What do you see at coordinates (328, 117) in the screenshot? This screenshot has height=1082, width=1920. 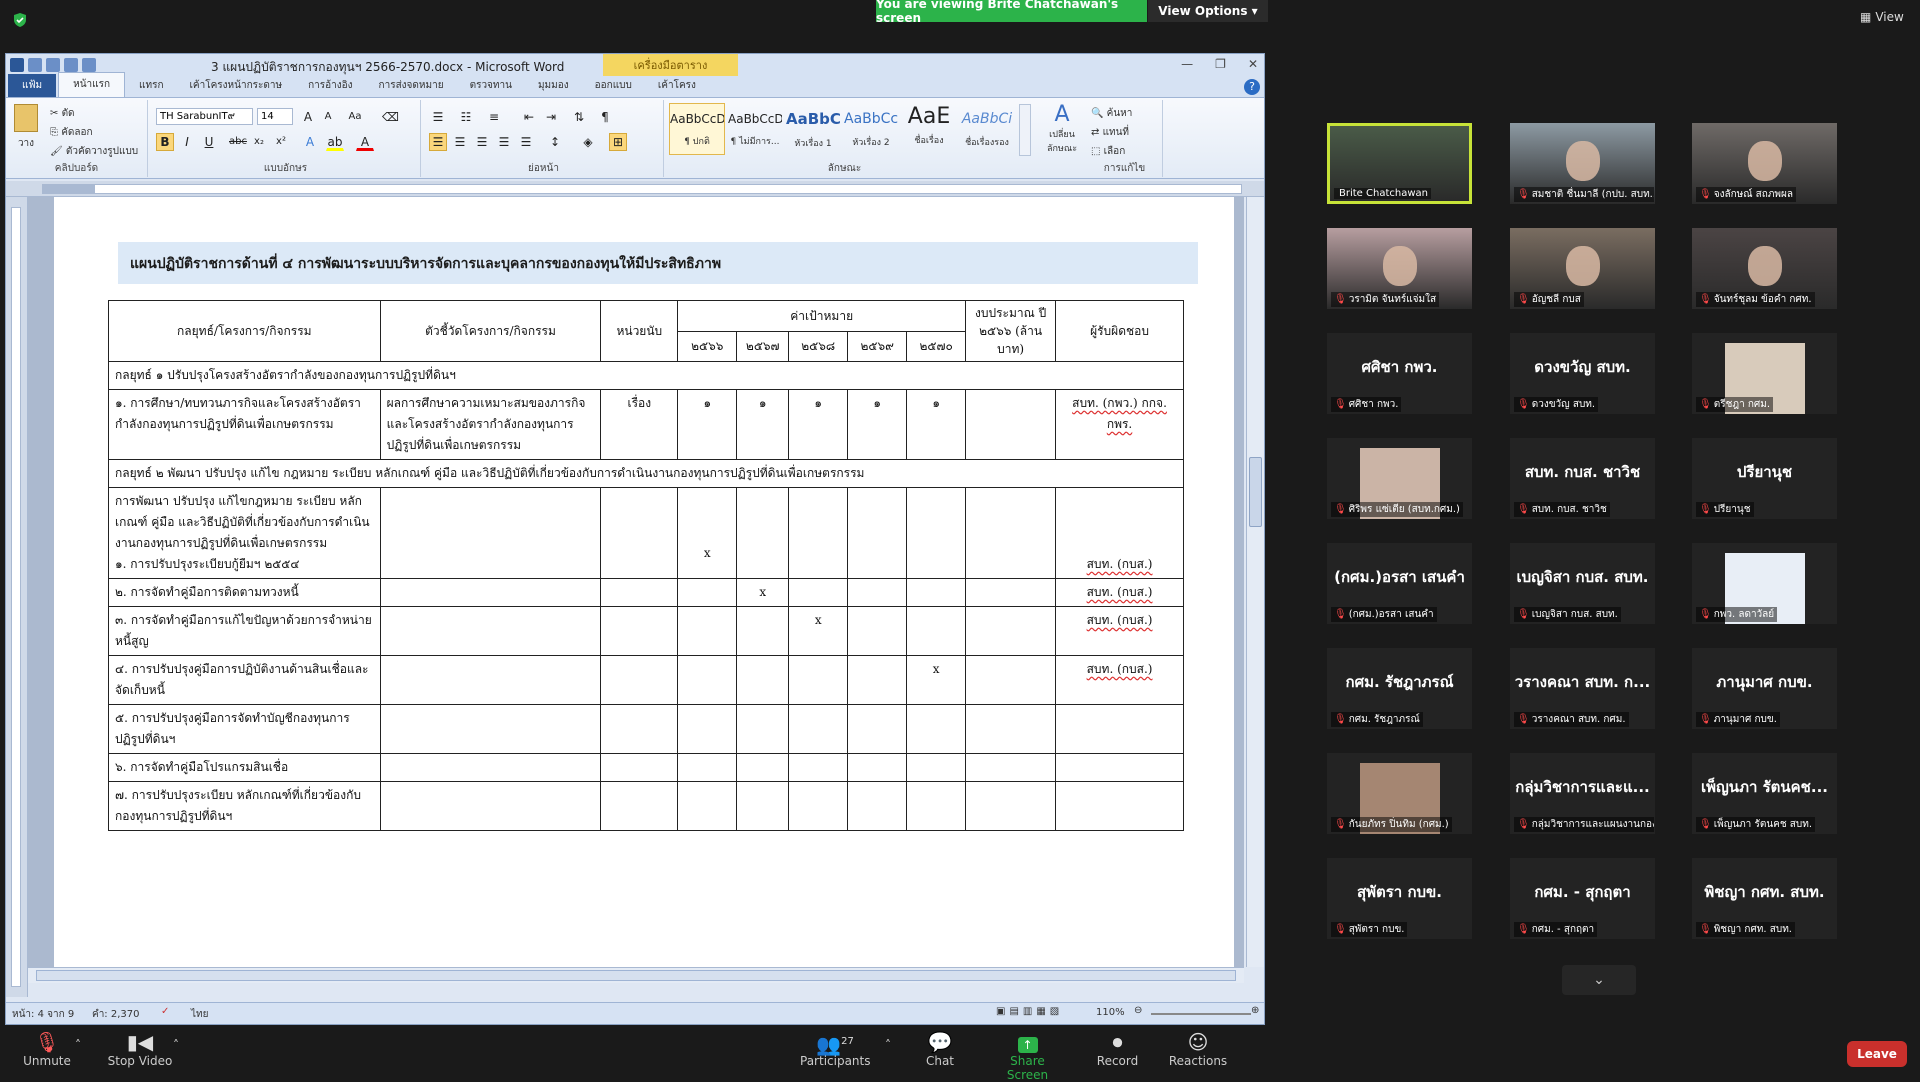 I see `shrink-font-icon: A` at bounding box center [328, 117].